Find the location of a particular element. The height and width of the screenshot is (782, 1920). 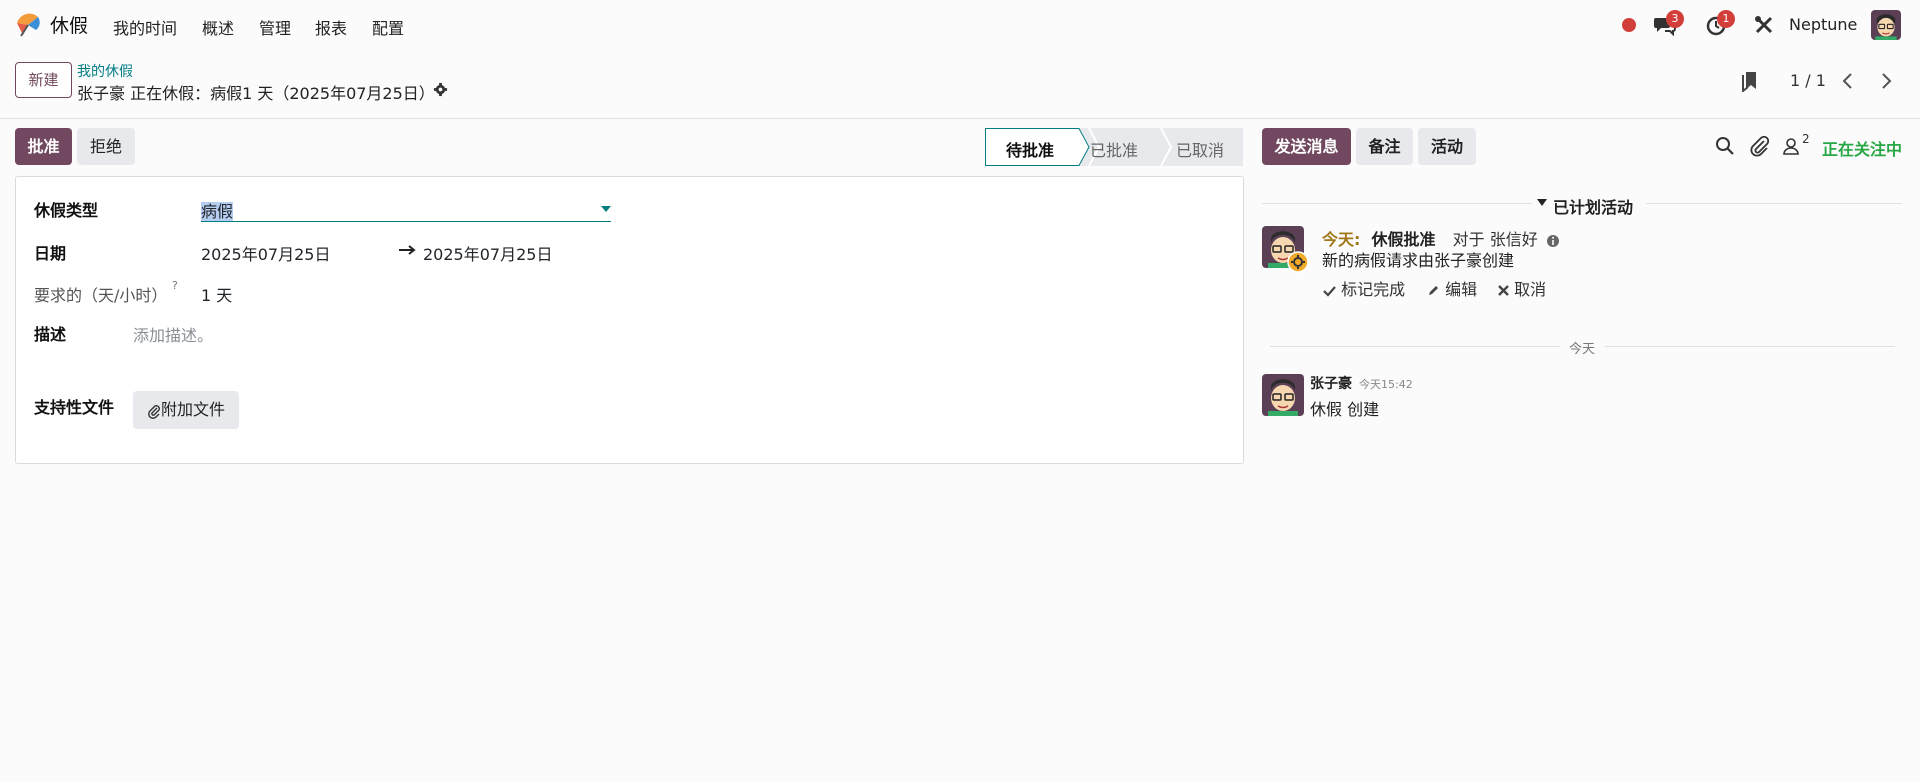

info-icon is located at coordinates (1553, 241).